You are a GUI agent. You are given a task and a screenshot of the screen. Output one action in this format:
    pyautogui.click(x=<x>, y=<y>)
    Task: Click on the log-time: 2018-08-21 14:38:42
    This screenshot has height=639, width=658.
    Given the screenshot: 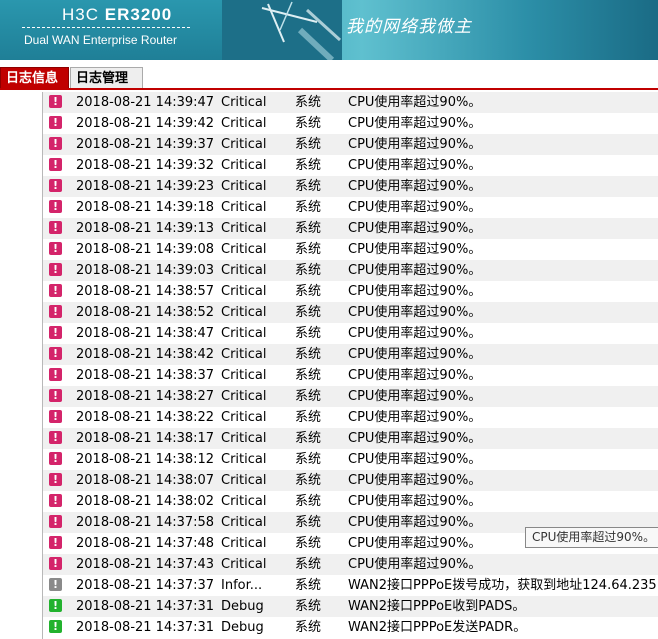 What is the action you would take?
    pyautogui.click(x=145, y=354)
    